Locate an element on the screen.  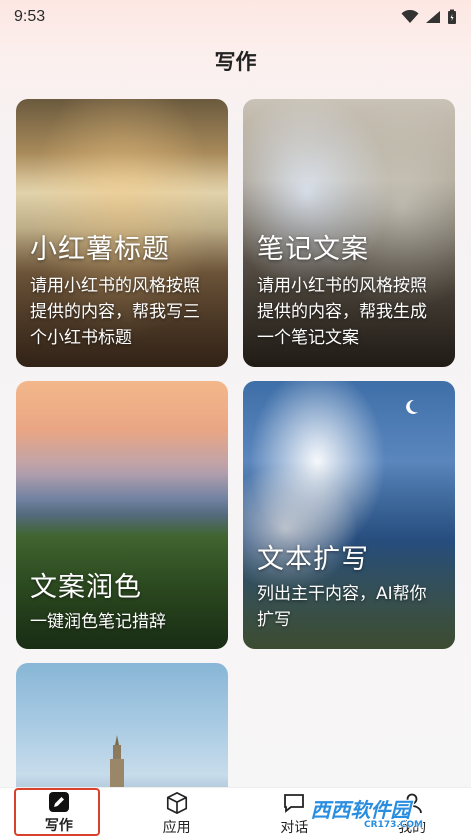
status-icons is located at coordinates (429, 17).